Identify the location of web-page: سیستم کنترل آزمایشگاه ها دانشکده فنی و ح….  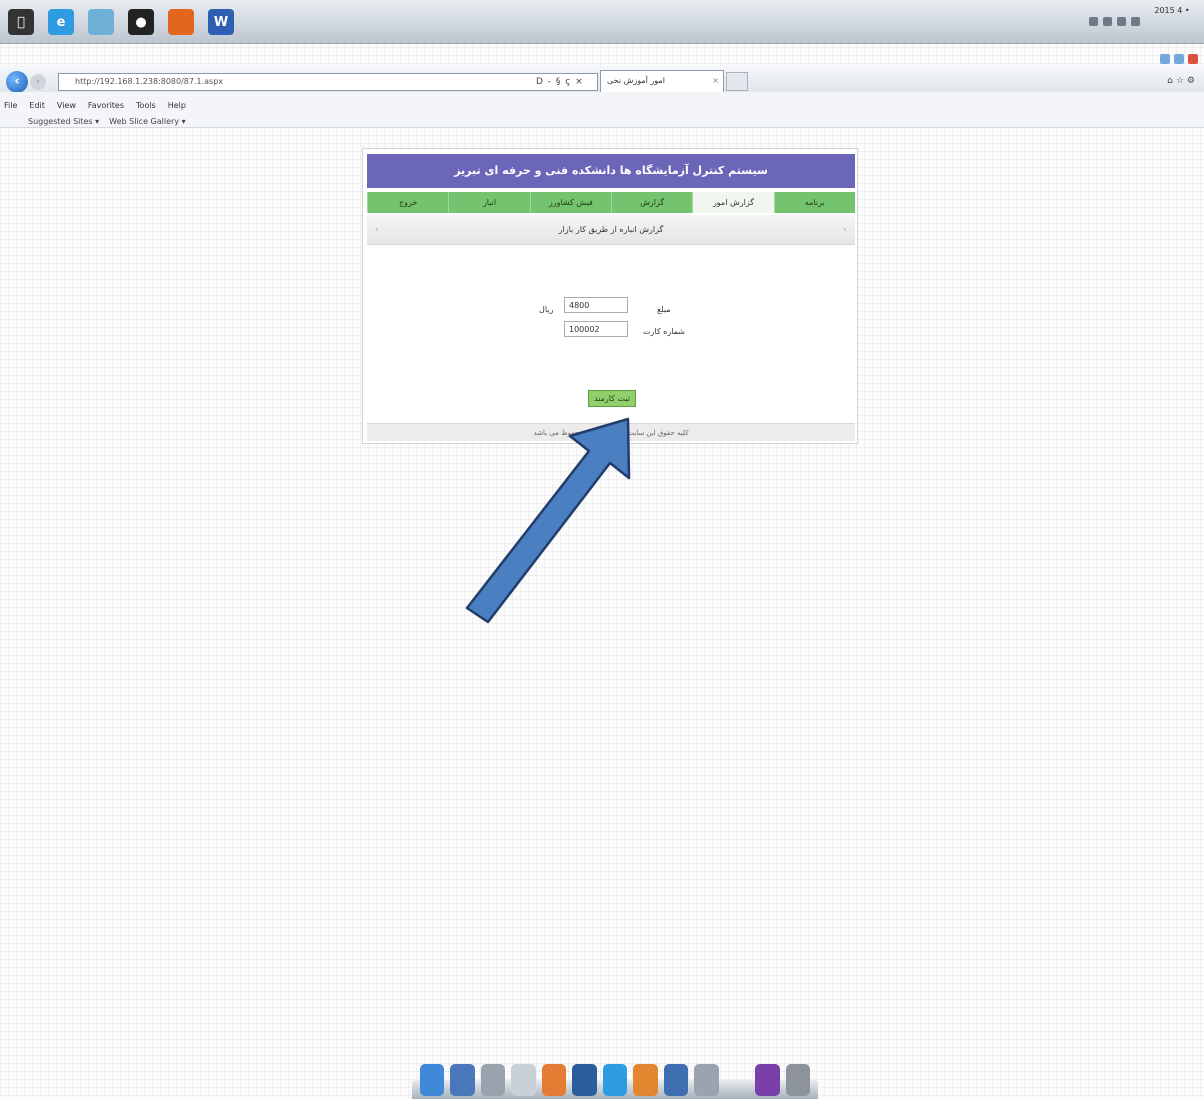
(610, 296).